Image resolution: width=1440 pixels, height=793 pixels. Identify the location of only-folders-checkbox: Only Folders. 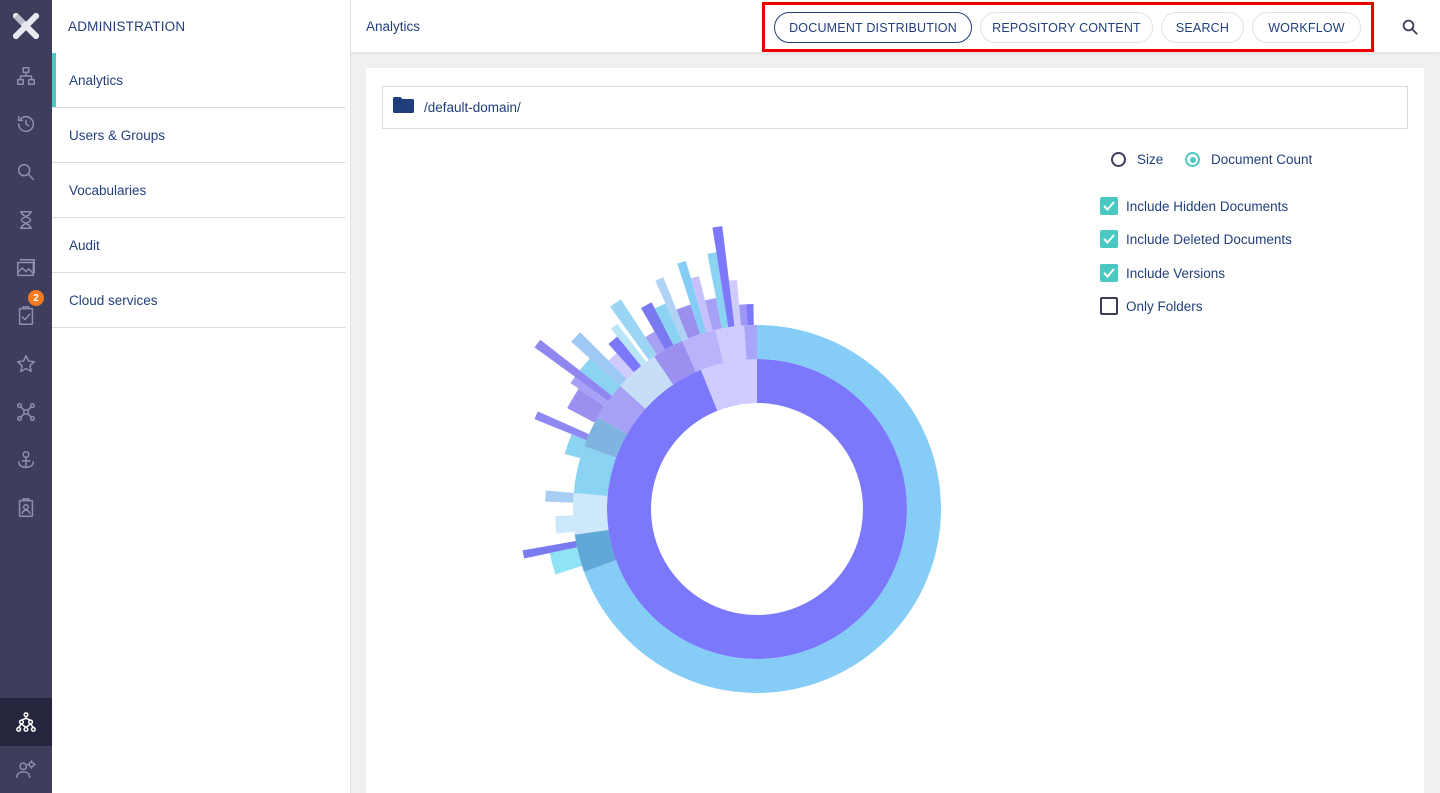
(1151, 306).